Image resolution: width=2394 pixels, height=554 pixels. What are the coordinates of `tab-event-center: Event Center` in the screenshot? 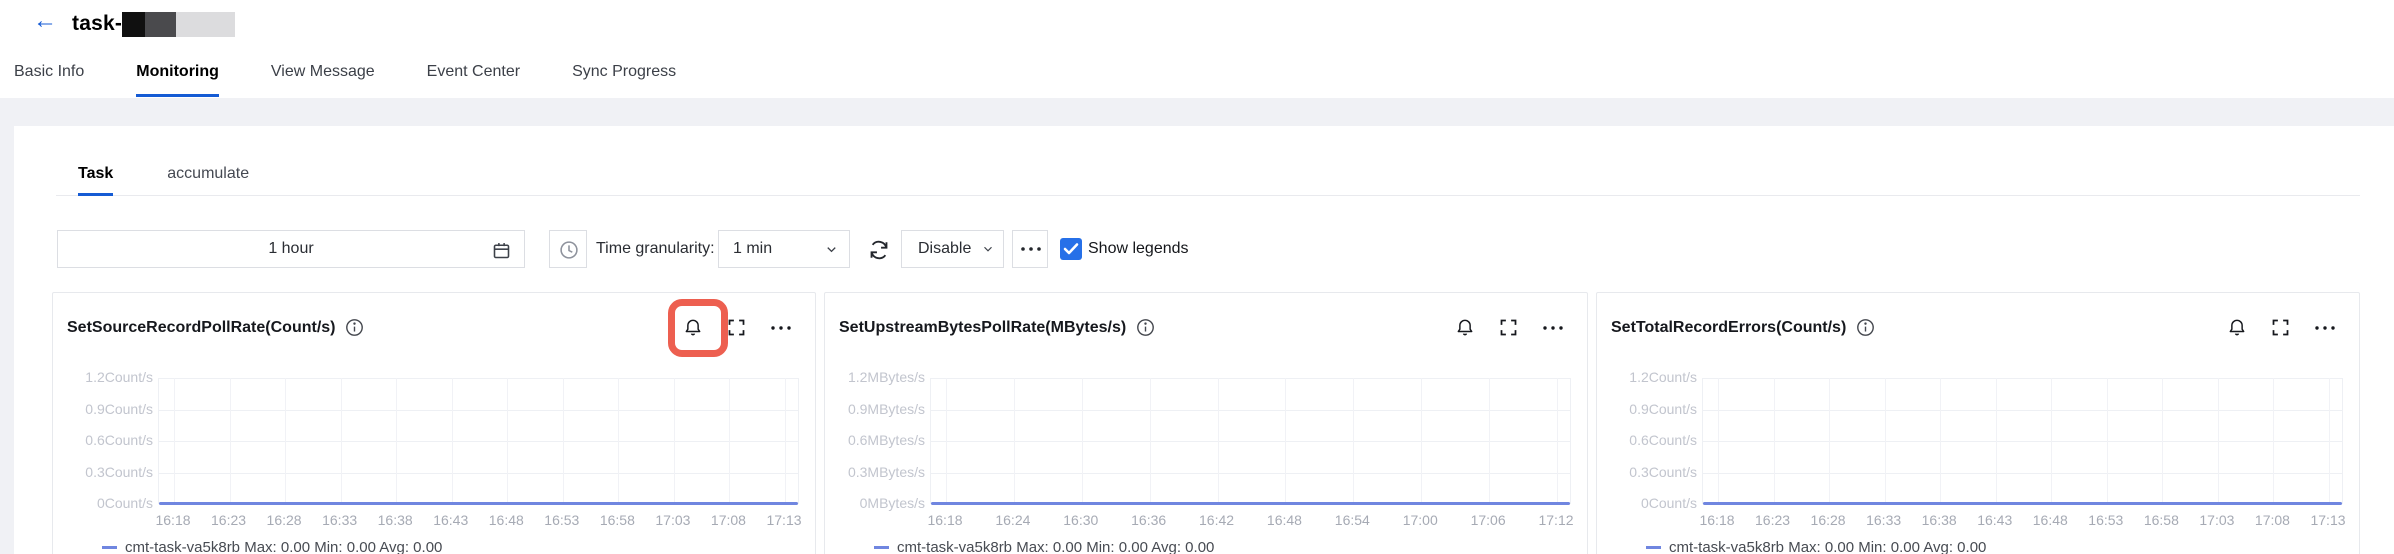 It's located at (473, 74).